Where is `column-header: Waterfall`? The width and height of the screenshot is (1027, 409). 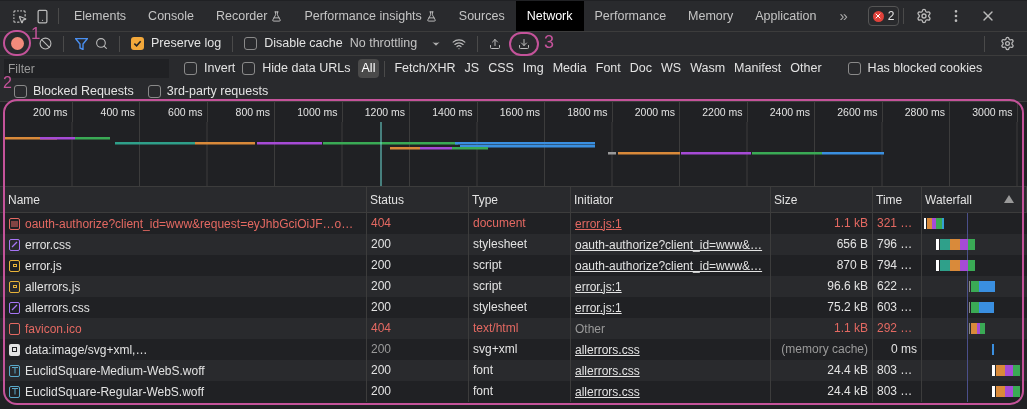 column-header: Waterfall is located at coordinates (974, 199).